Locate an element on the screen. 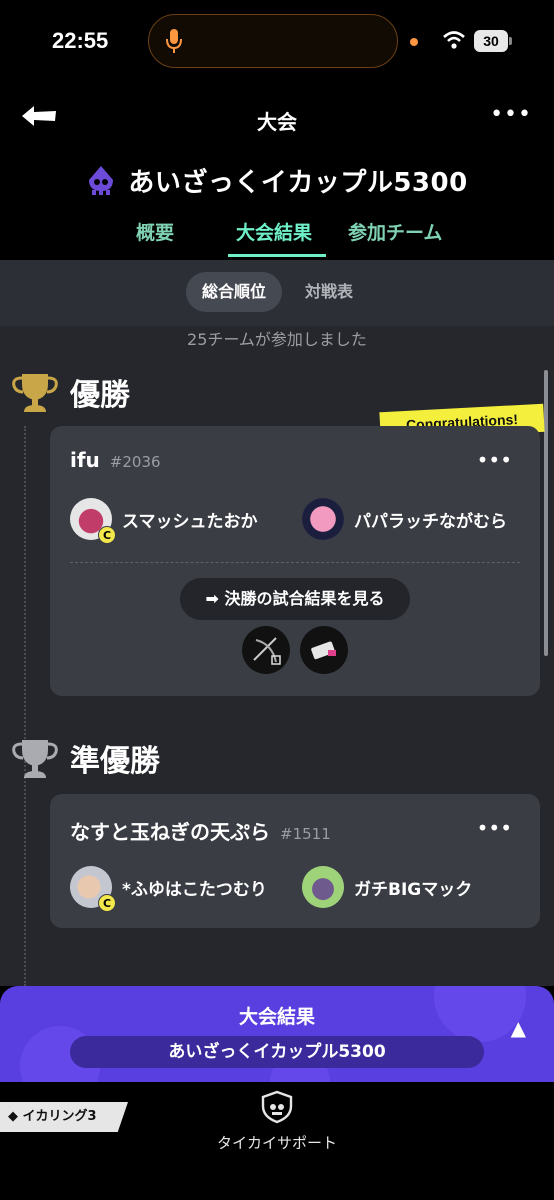  rank-label-runner-up: 準優勝 is located at coordinates (115, 761).